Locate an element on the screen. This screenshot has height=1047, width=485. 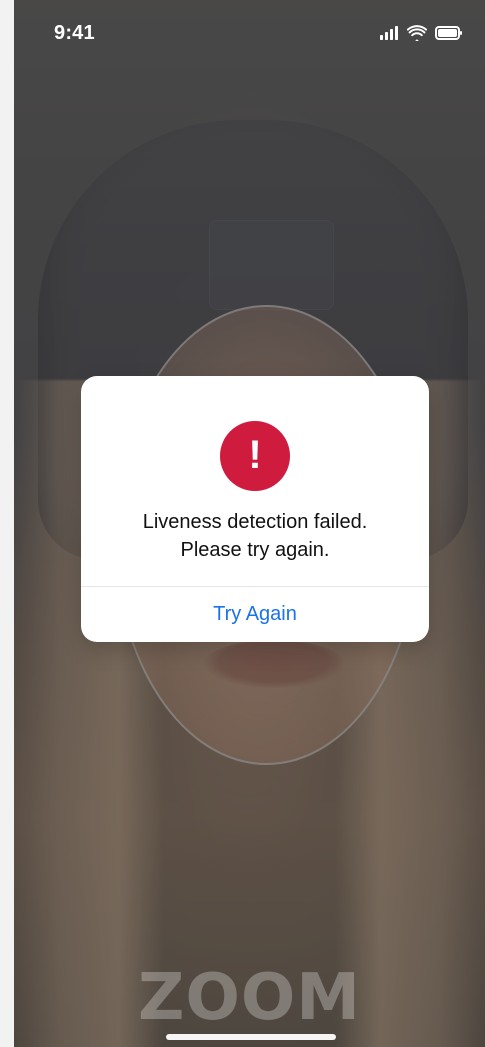
status-icons is located at coordinates (421, 33).